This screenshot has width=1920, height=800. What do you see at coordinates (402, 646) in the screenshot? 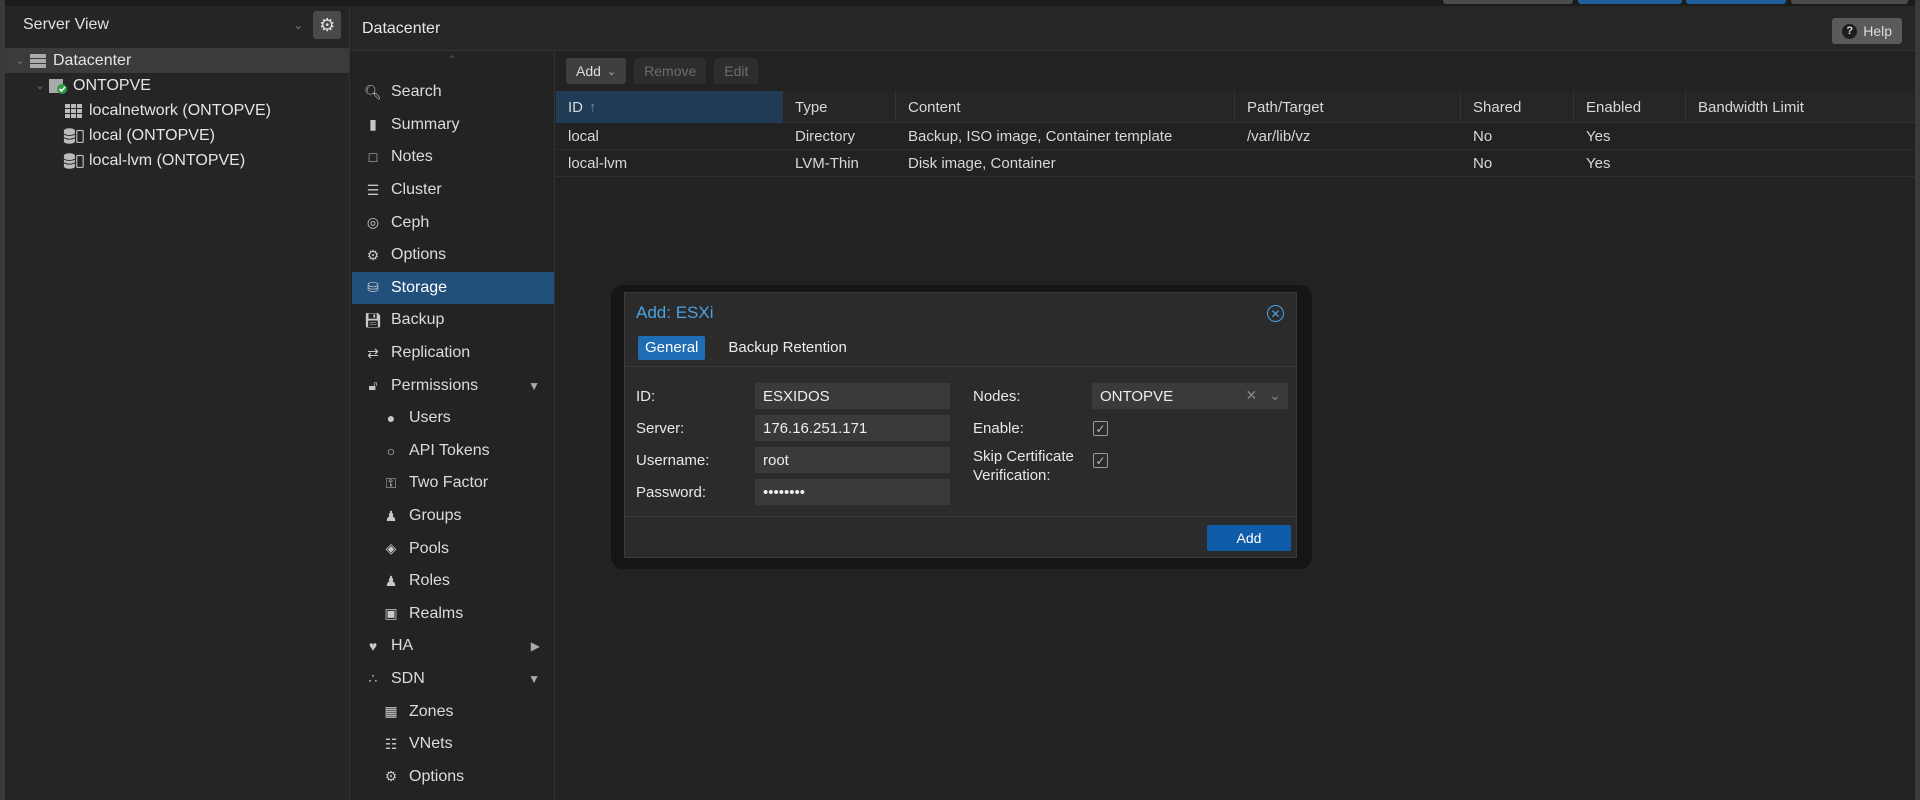
I see `nav-item-label: HA` at bounding box center [402, 646].